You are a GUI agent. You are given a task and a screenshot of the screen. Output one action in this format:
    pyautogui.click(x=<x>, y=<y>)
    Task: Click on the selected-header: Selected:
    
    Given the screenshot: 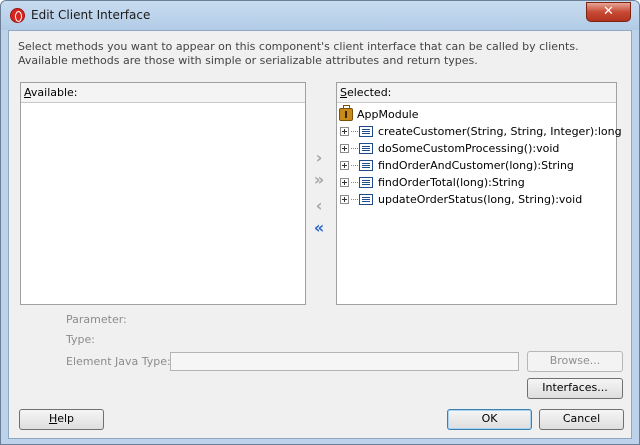 What is the action you would take?
    pyautogui.click(x=476, y=93)
    